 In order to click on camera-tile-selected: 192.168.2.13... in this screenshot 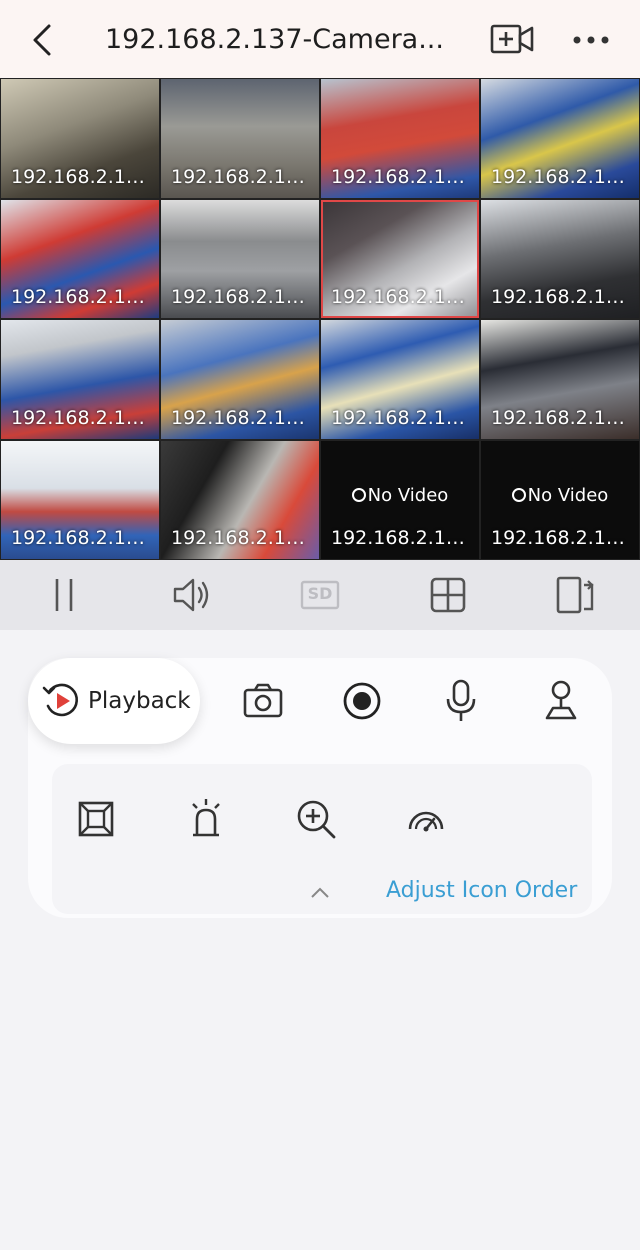, I will do `click(400, 258)`.